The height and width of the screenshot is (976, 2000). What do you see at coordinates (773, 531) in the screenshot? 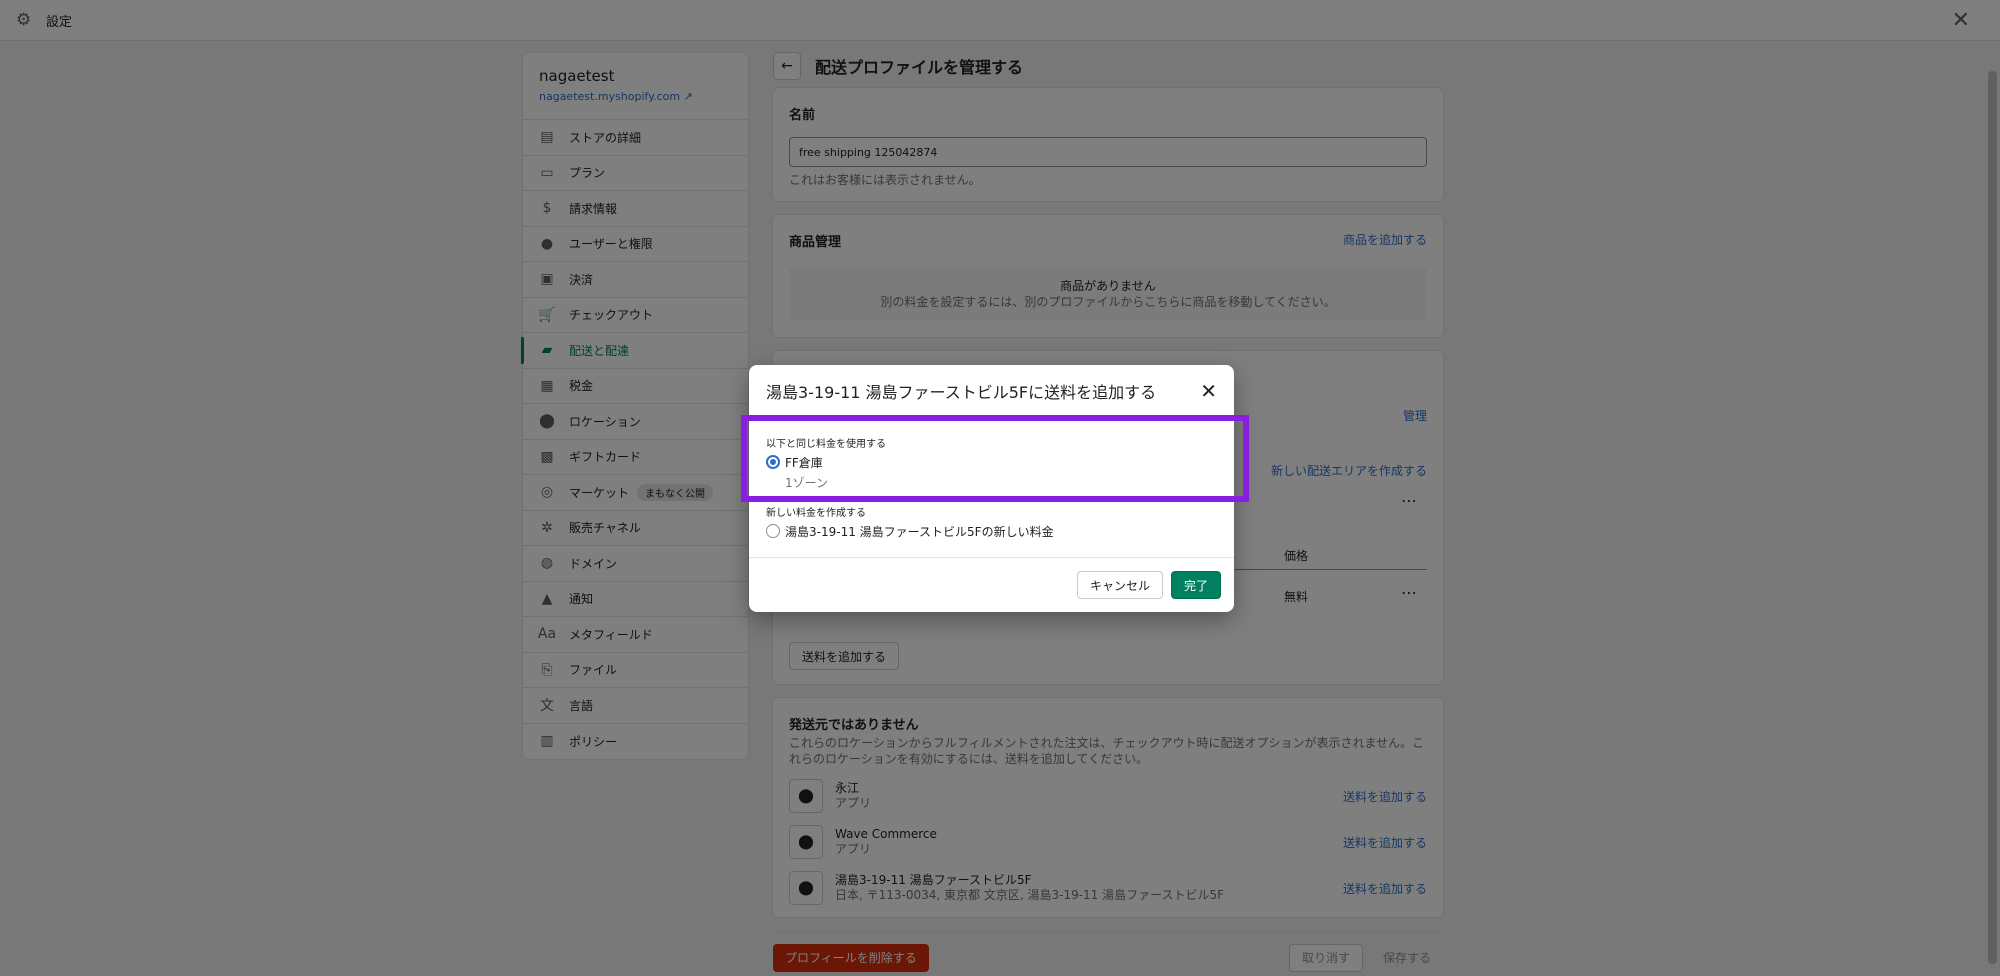
I see `radio-unchecked-icon` at bounding box center [773, 531].